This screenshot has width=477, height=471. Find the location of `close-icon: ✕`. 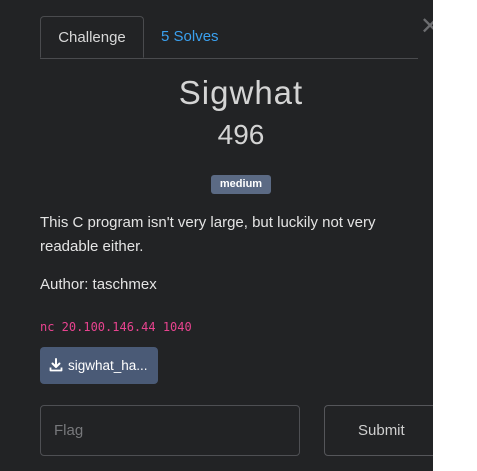

close-icon: ✕ is located at coordinates (426, 27).